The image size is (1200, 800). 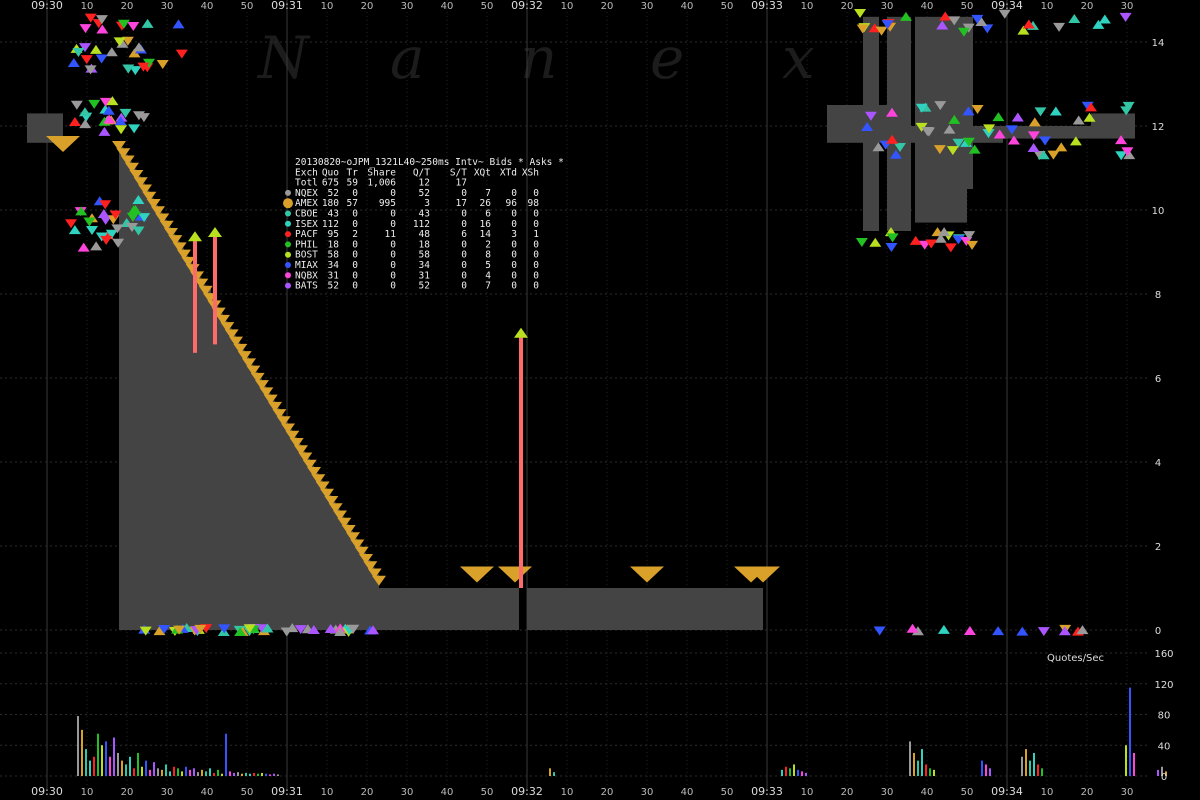 What do you see at coordinates (508, 172) in the screenshot?
I see `legend-header: XTd` at bounding box center [508, 172].